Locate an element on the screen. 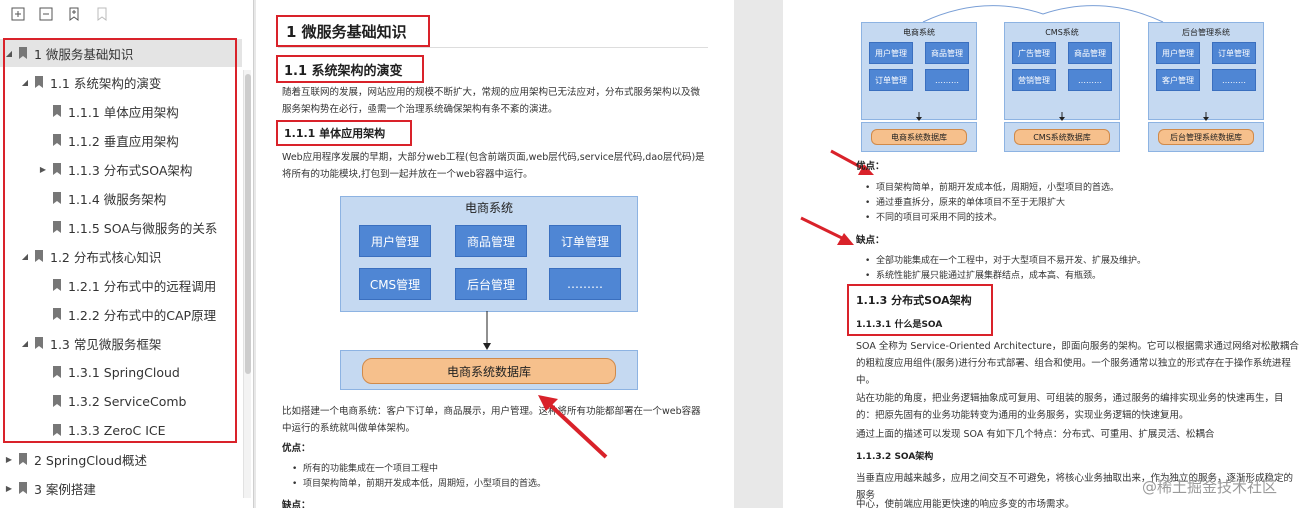  diagram-title: 电商系统 is located at coordinates (488, 208).